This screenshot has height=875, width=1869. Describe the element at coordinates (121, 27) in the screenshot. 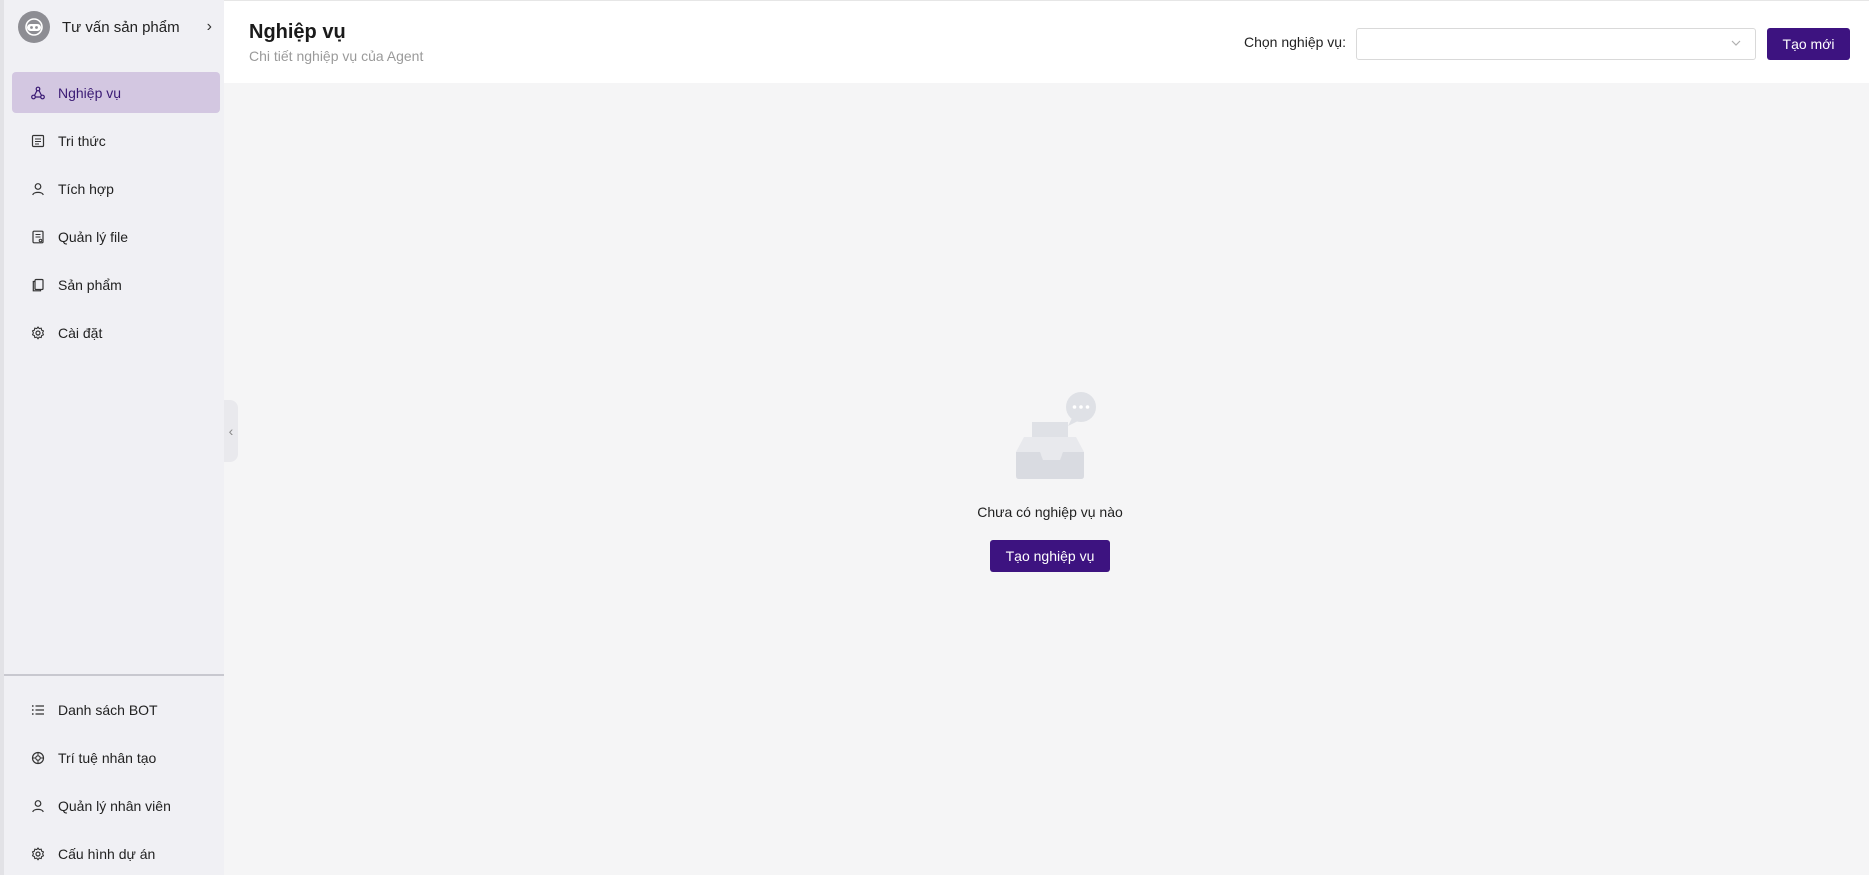

I see `bot-name: Tư vấn sản phẩm` at that location.